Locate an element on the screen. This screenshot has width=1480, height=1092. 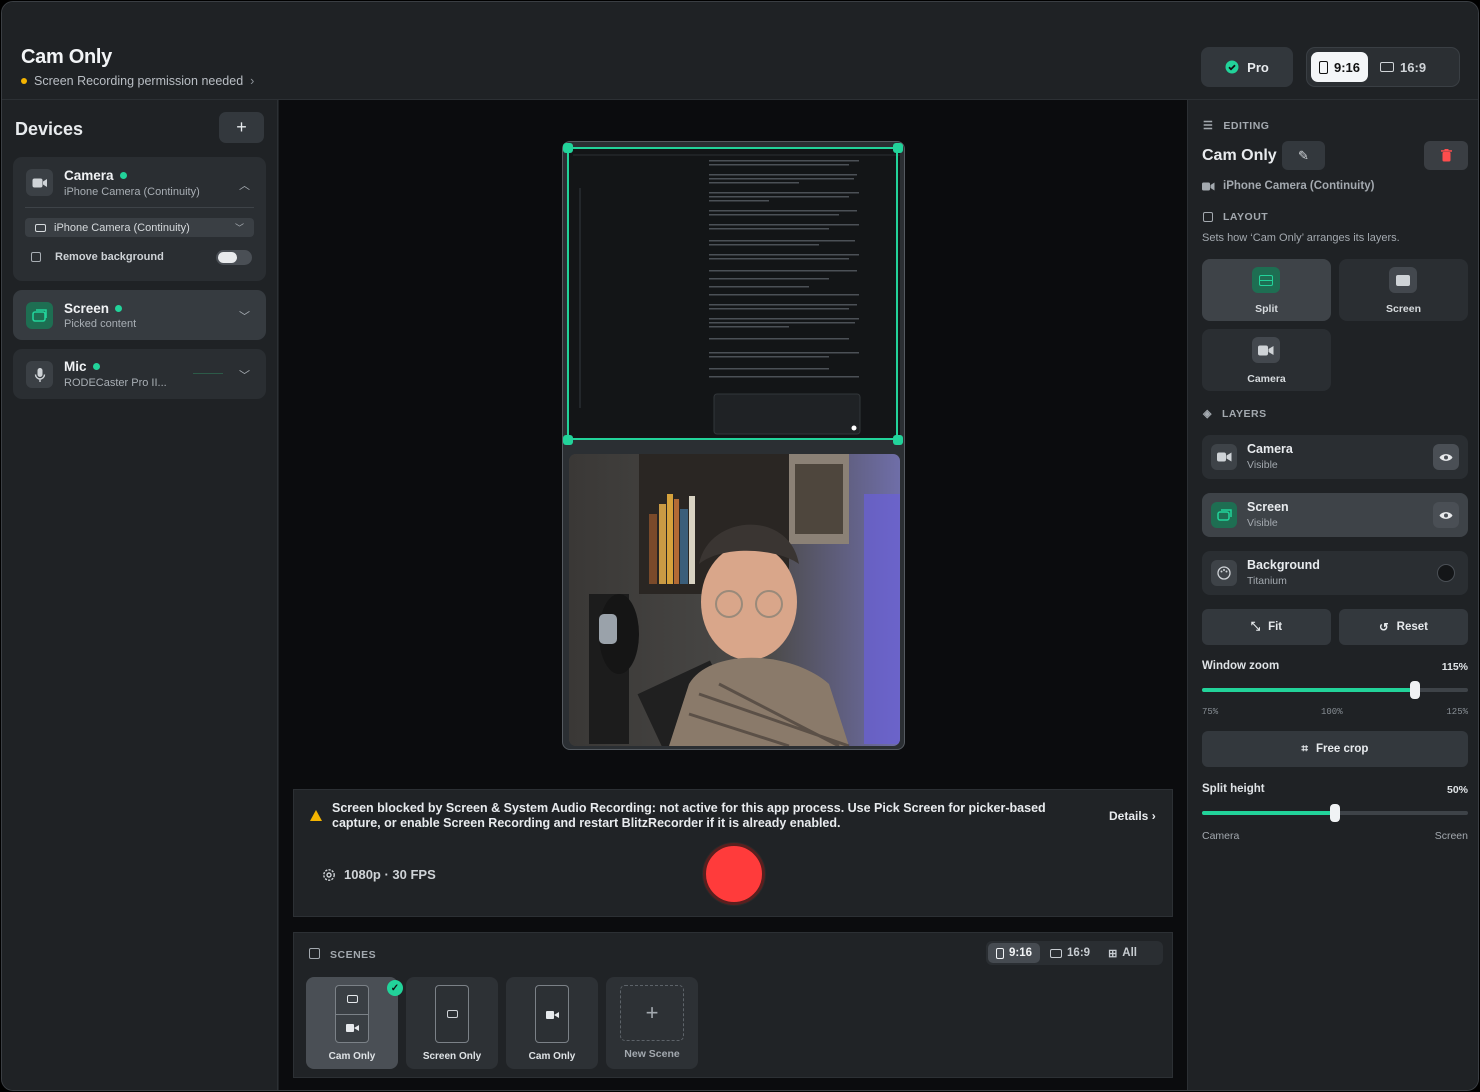
fit-button: ⤡ Fit is located at coordinates (1266, 627).